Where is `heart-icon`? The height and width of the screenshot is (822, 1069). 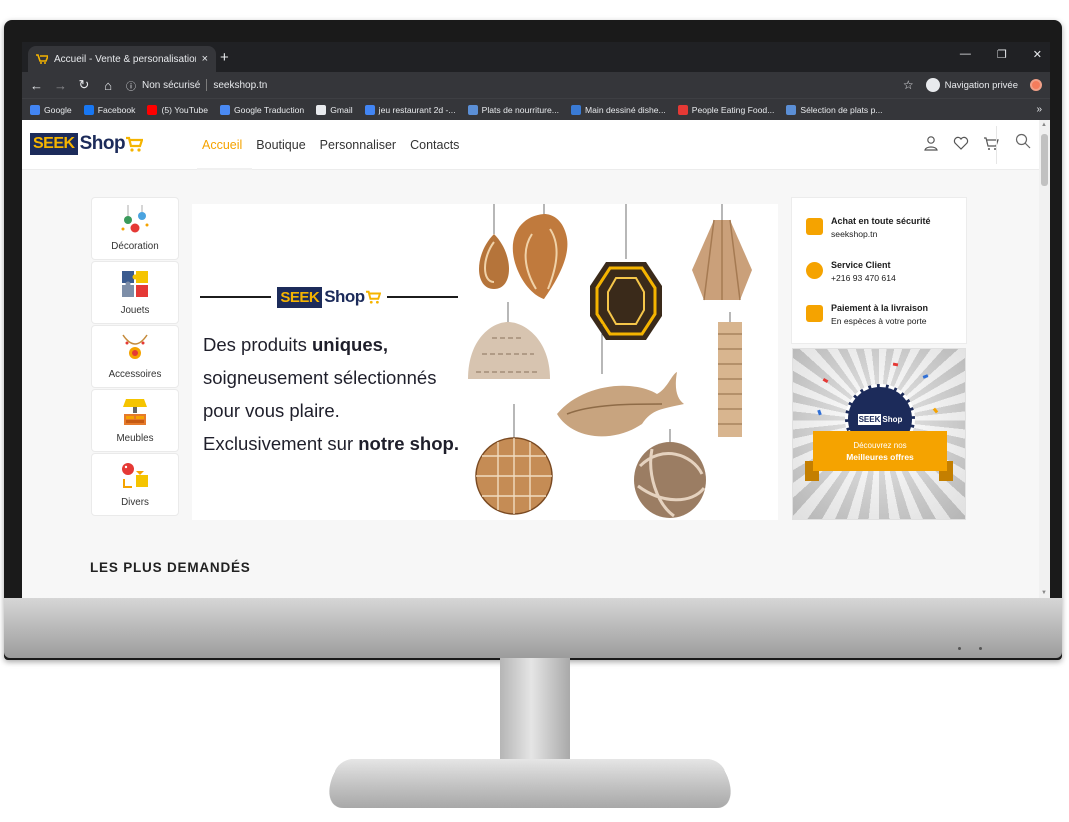
heart-icon is located at coordinates (961, 143).